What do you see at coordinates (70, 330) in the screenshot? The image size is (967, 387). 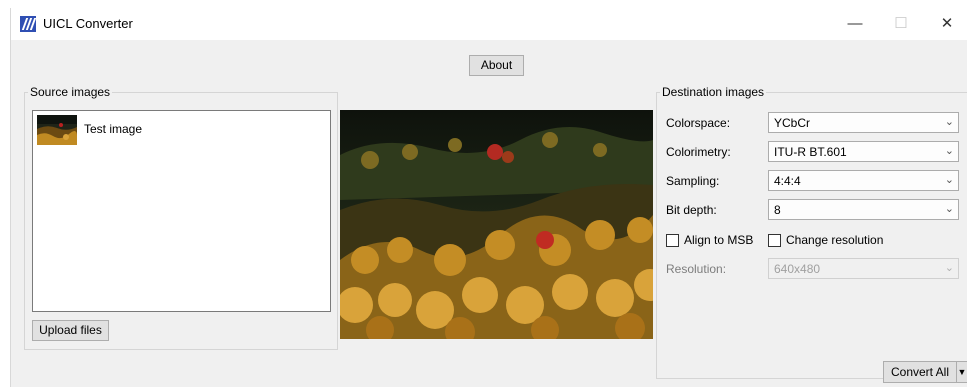 I see `upload-files-button: Upload files` at bounding box center [70, 330].